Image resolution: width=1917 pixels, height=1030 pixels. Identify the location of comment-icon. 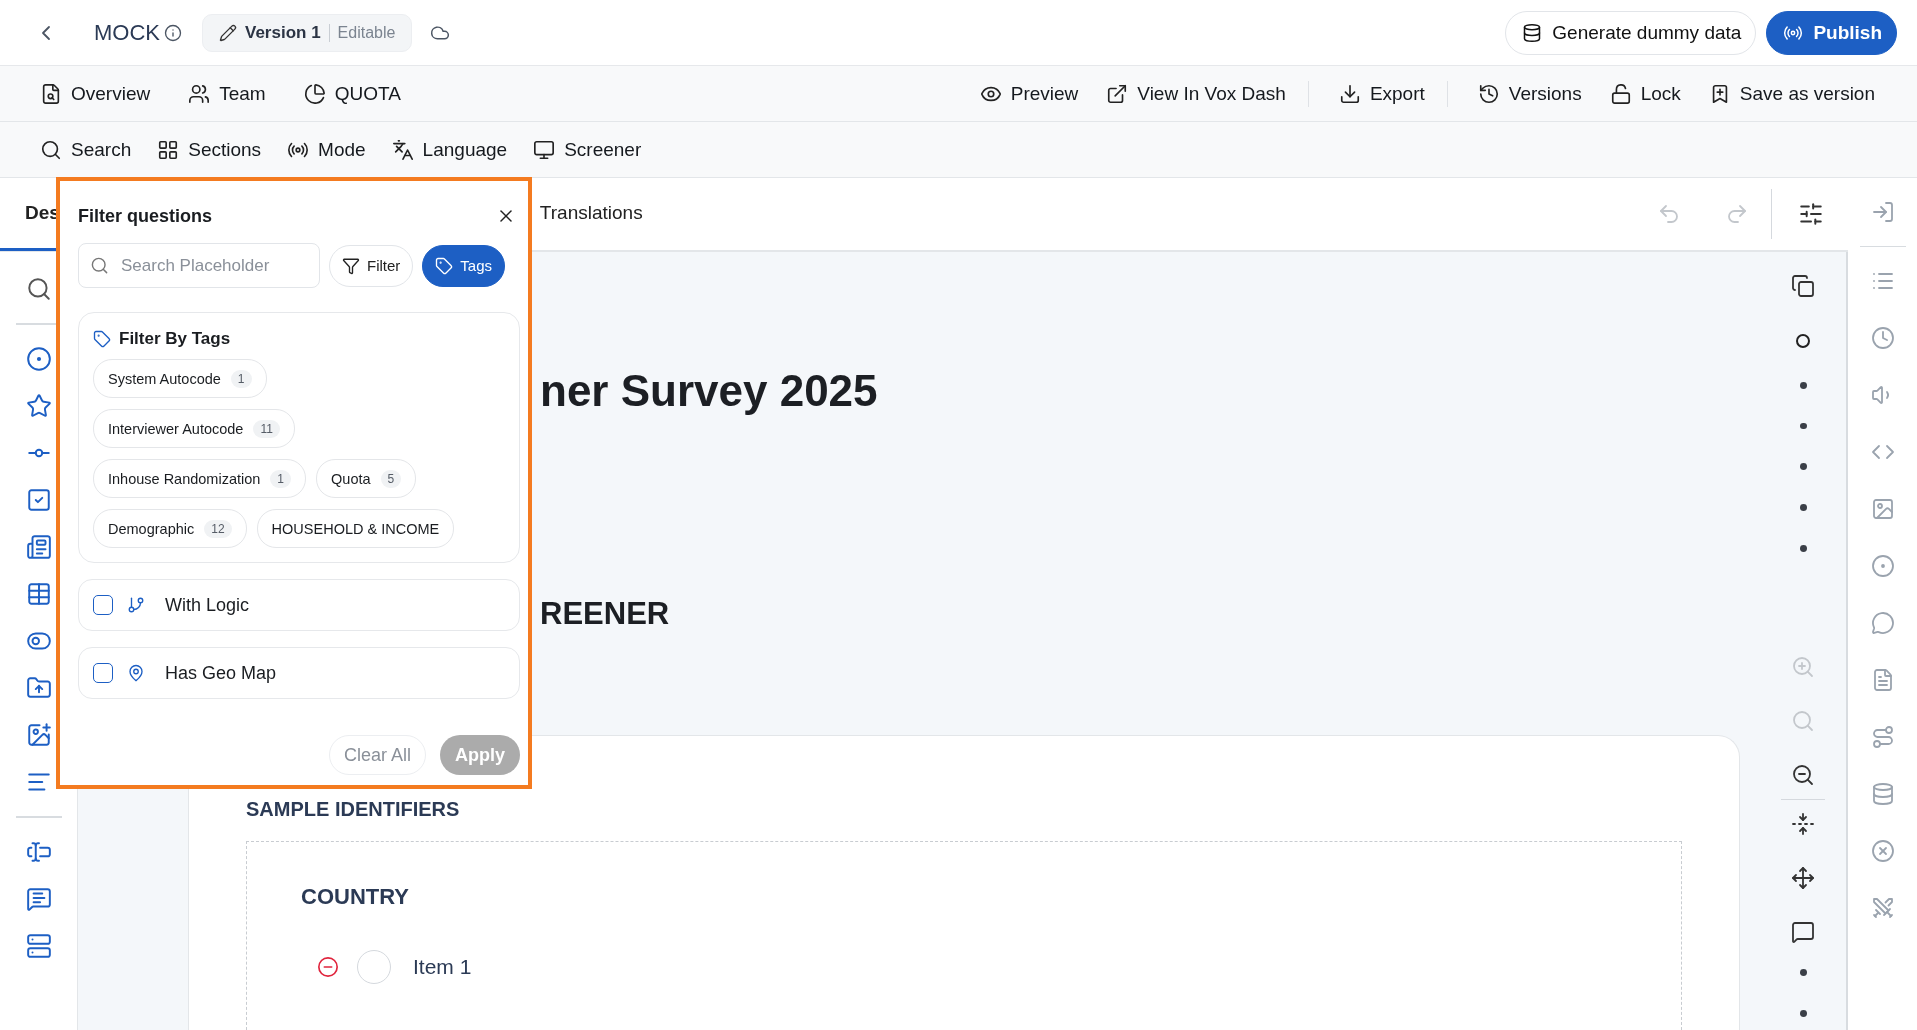
(1803, 932).